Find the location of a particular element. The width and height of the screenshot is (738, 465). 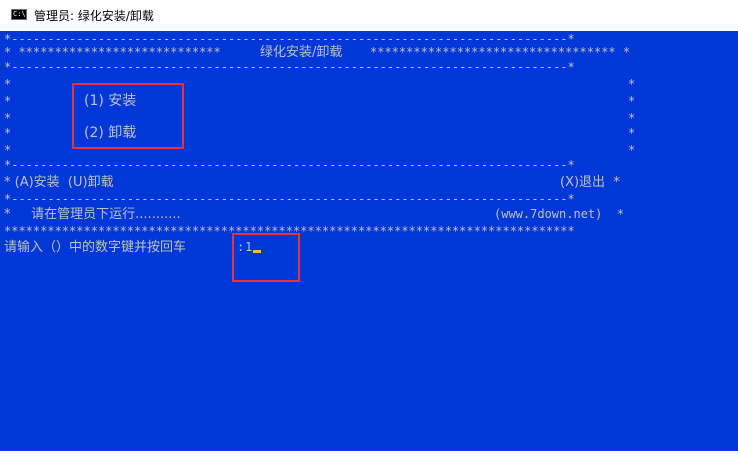

bottom-strip is located at coordinates (369, 458).